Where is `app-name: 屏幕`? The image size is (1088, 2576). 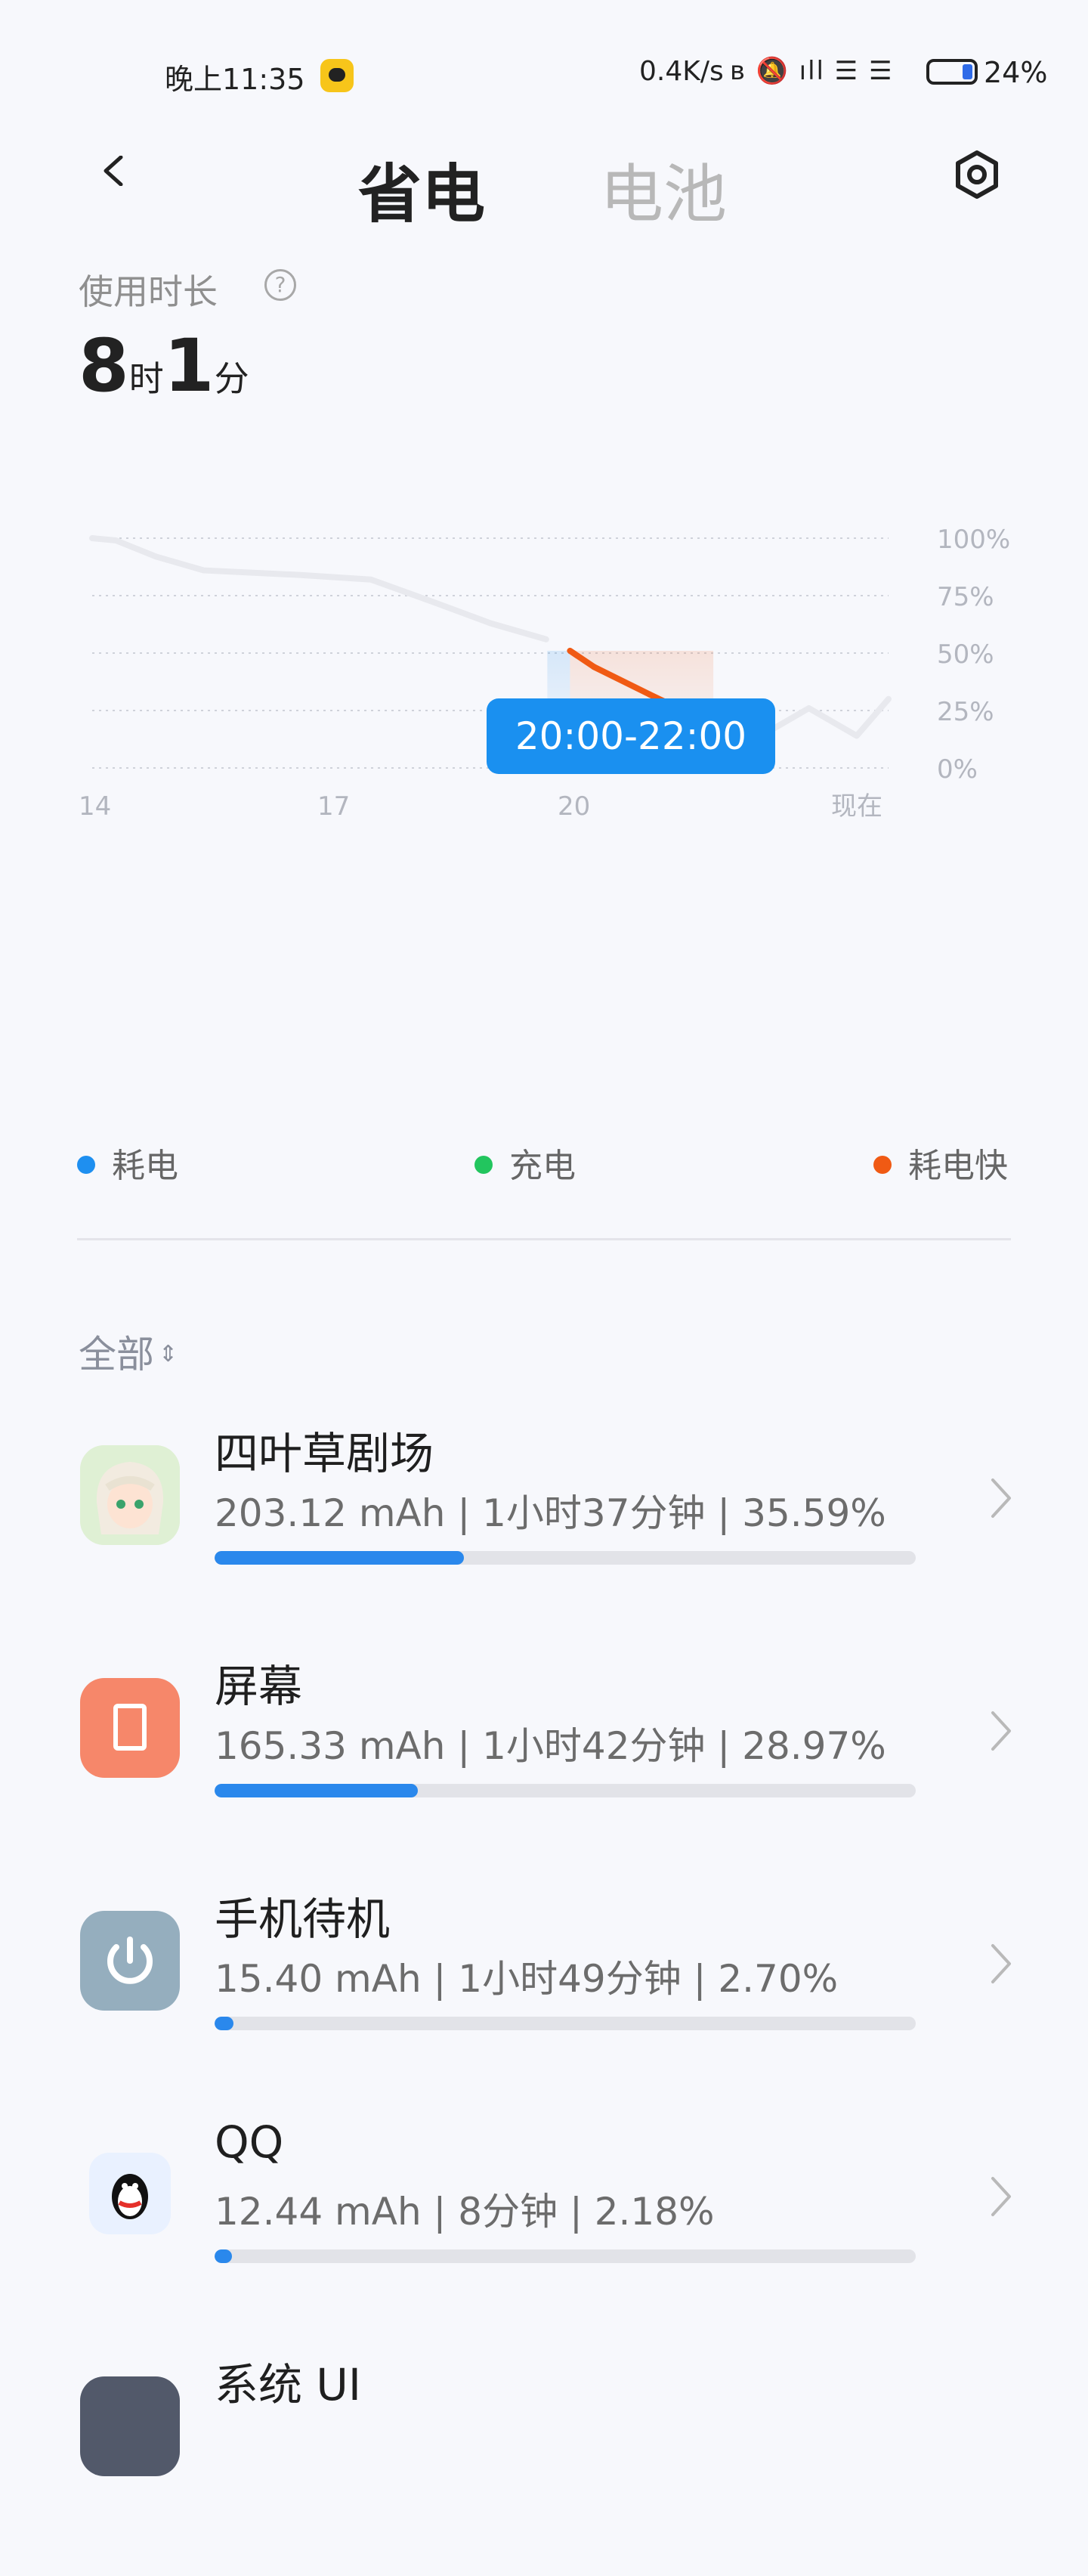 app-name: 屏幕 is located at coordinates (259, 1686).